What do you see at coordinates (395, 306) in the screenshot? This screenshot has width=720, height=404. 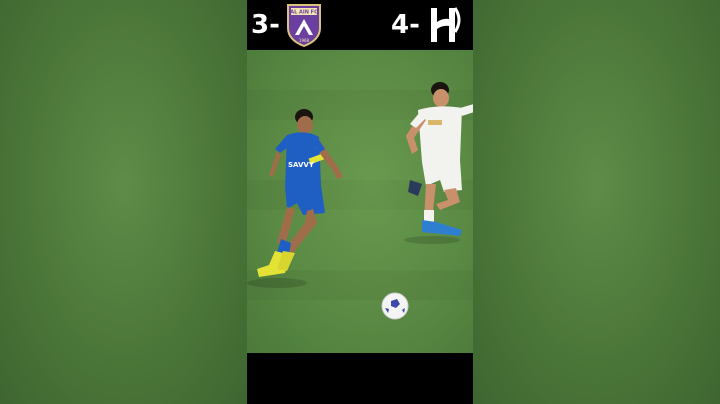 I see `soccer-ball-icon` at bounding box center [395, 306].